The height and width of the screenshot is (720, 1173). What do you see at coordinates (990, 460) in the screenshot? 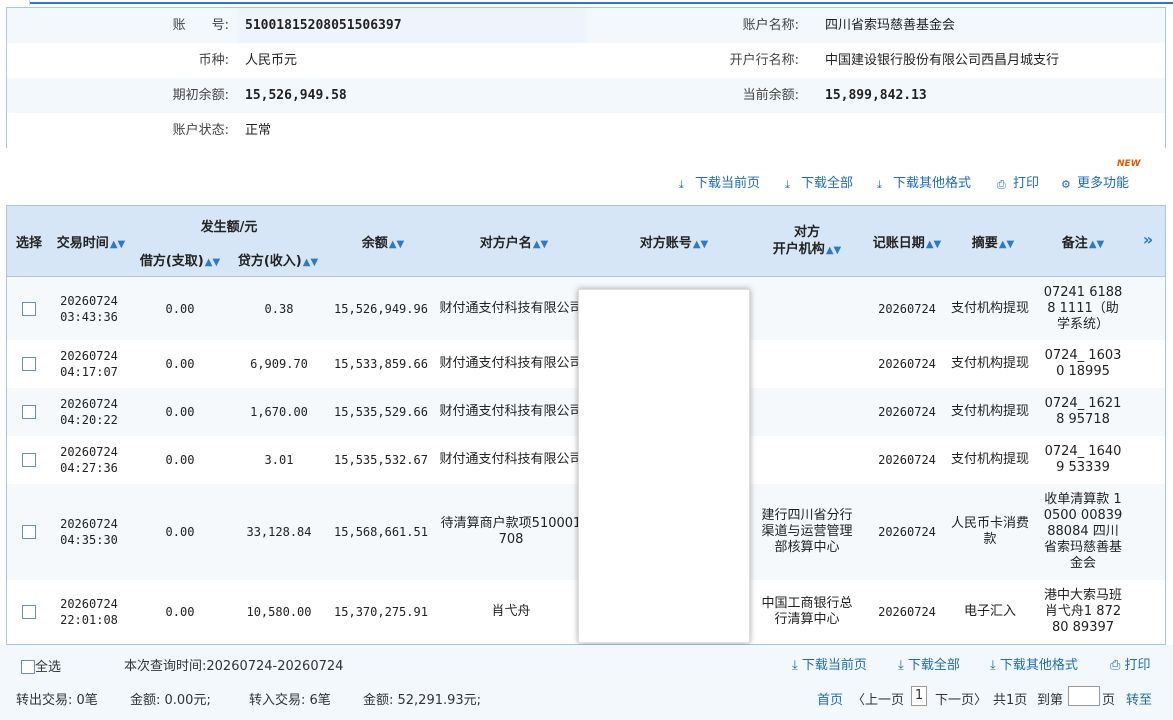
I see `row-summary-cell: 支付机构提现` at bounding box center [990, 460].